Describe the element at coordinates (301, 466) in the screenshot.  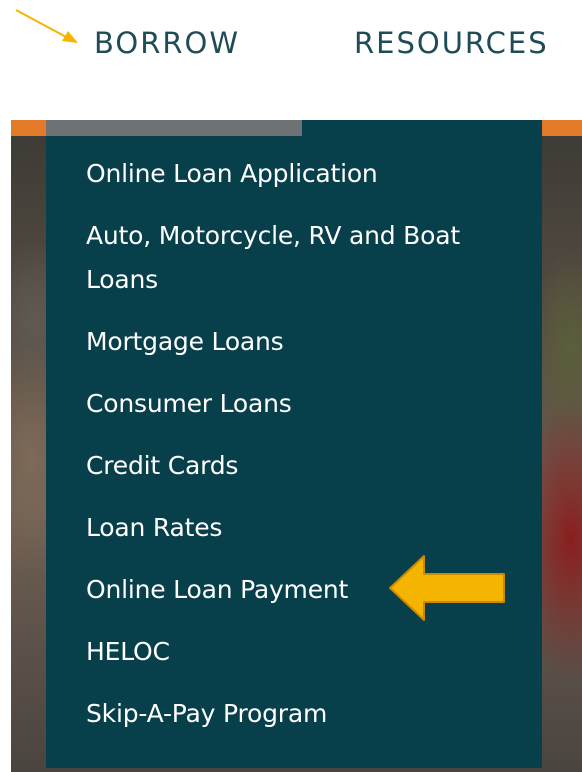
I see `menu-item-credit-cards: Credit Cards` at that location.